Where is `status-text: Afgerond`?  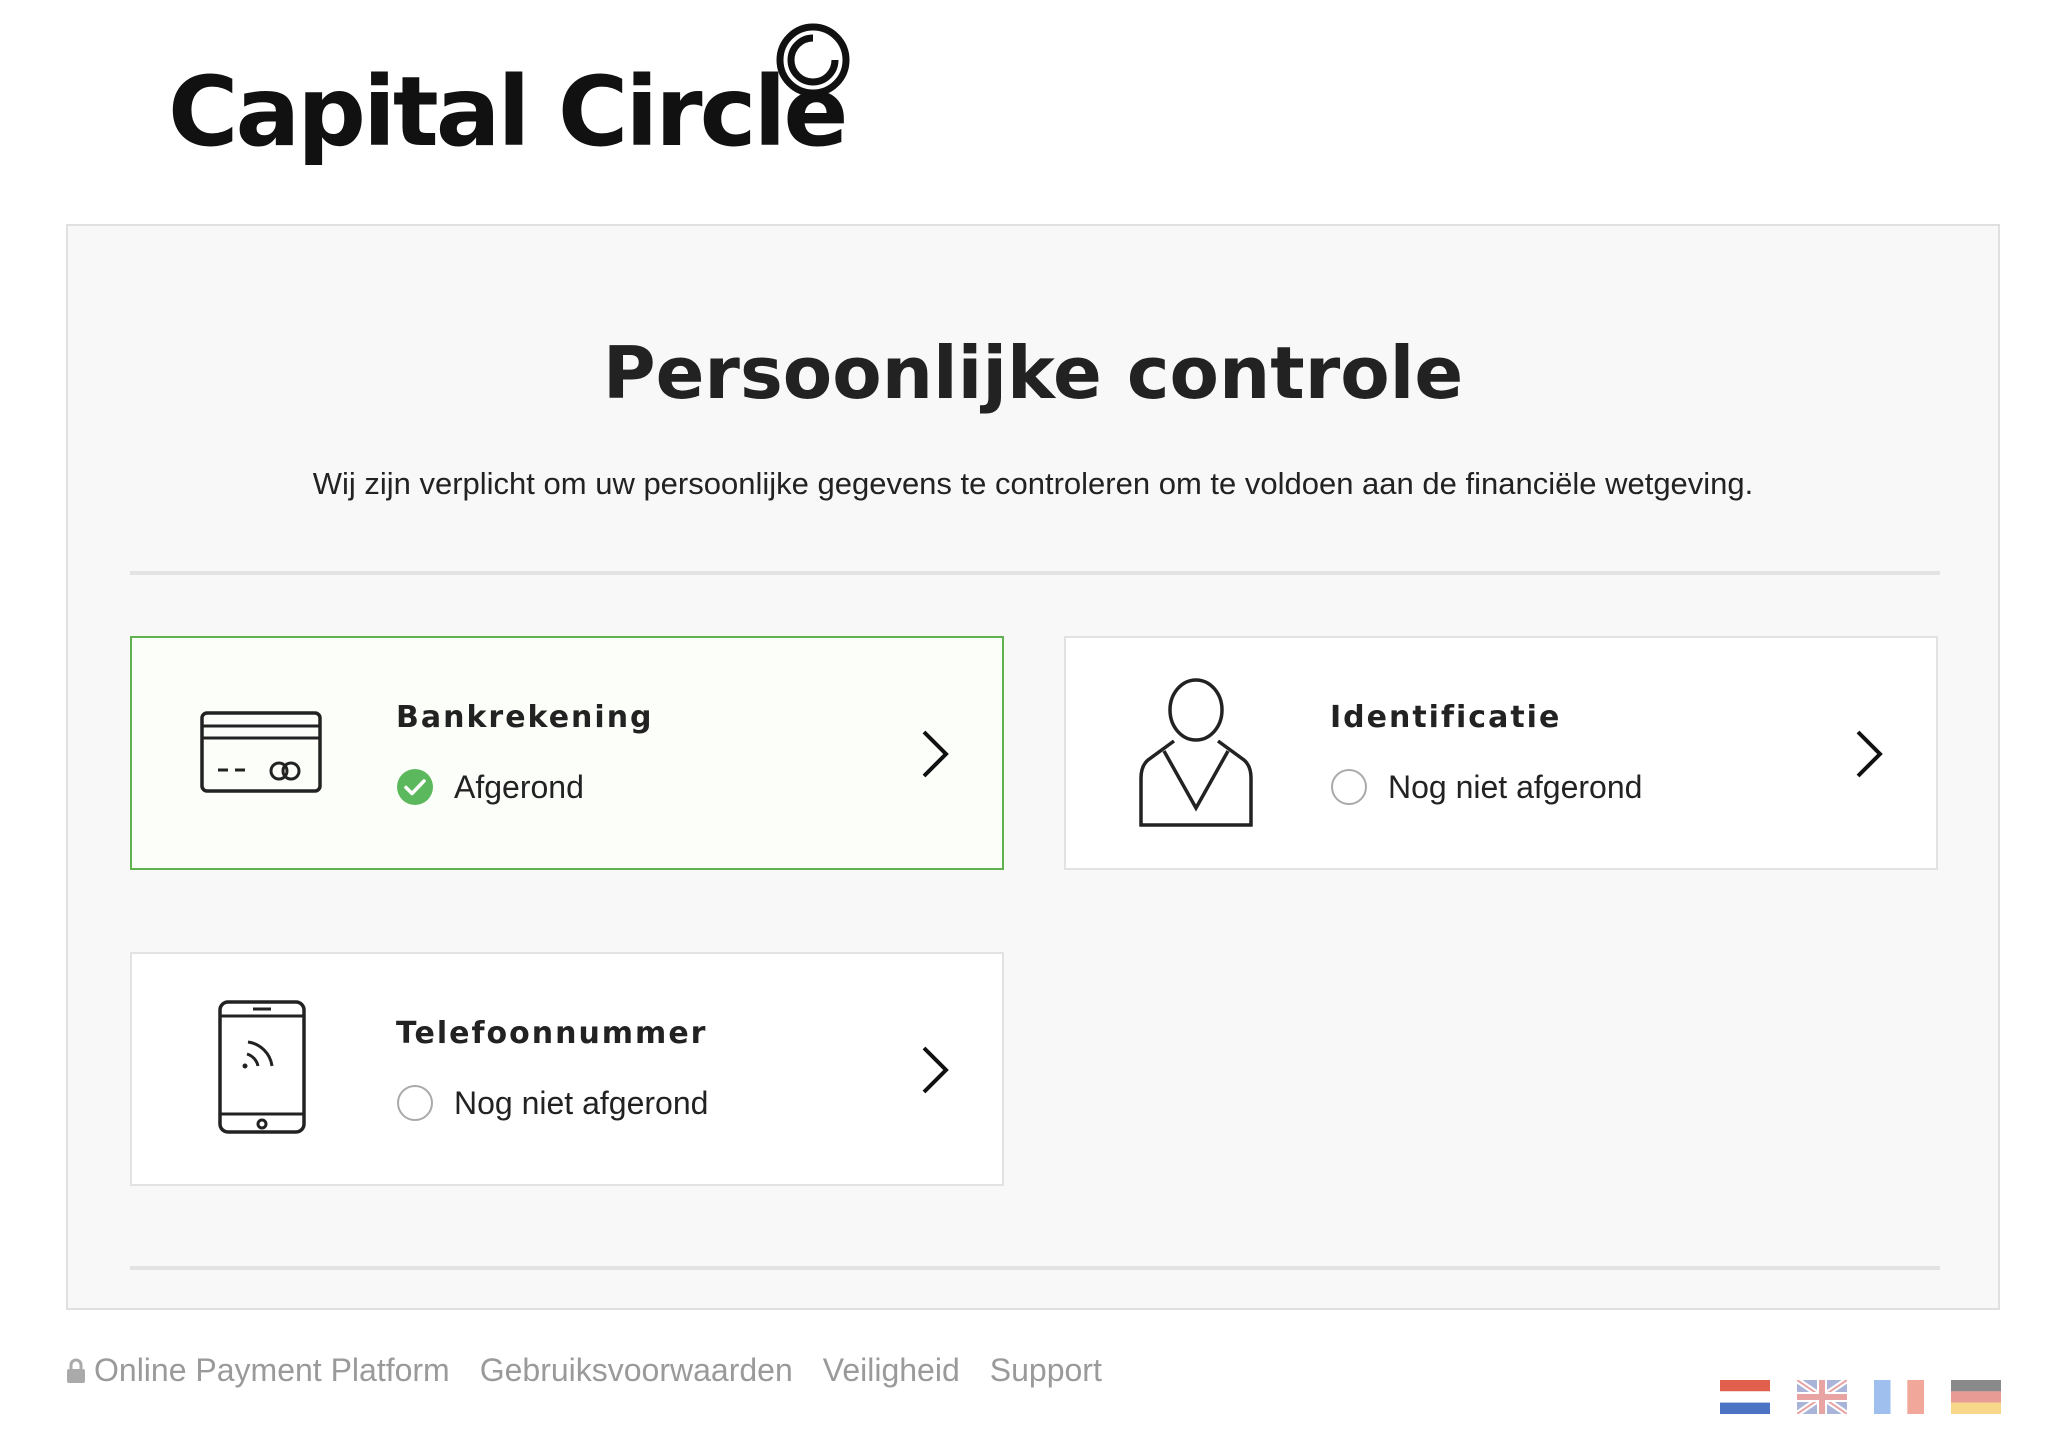 status-text: Afgerond is located at coordinates (519, 786).